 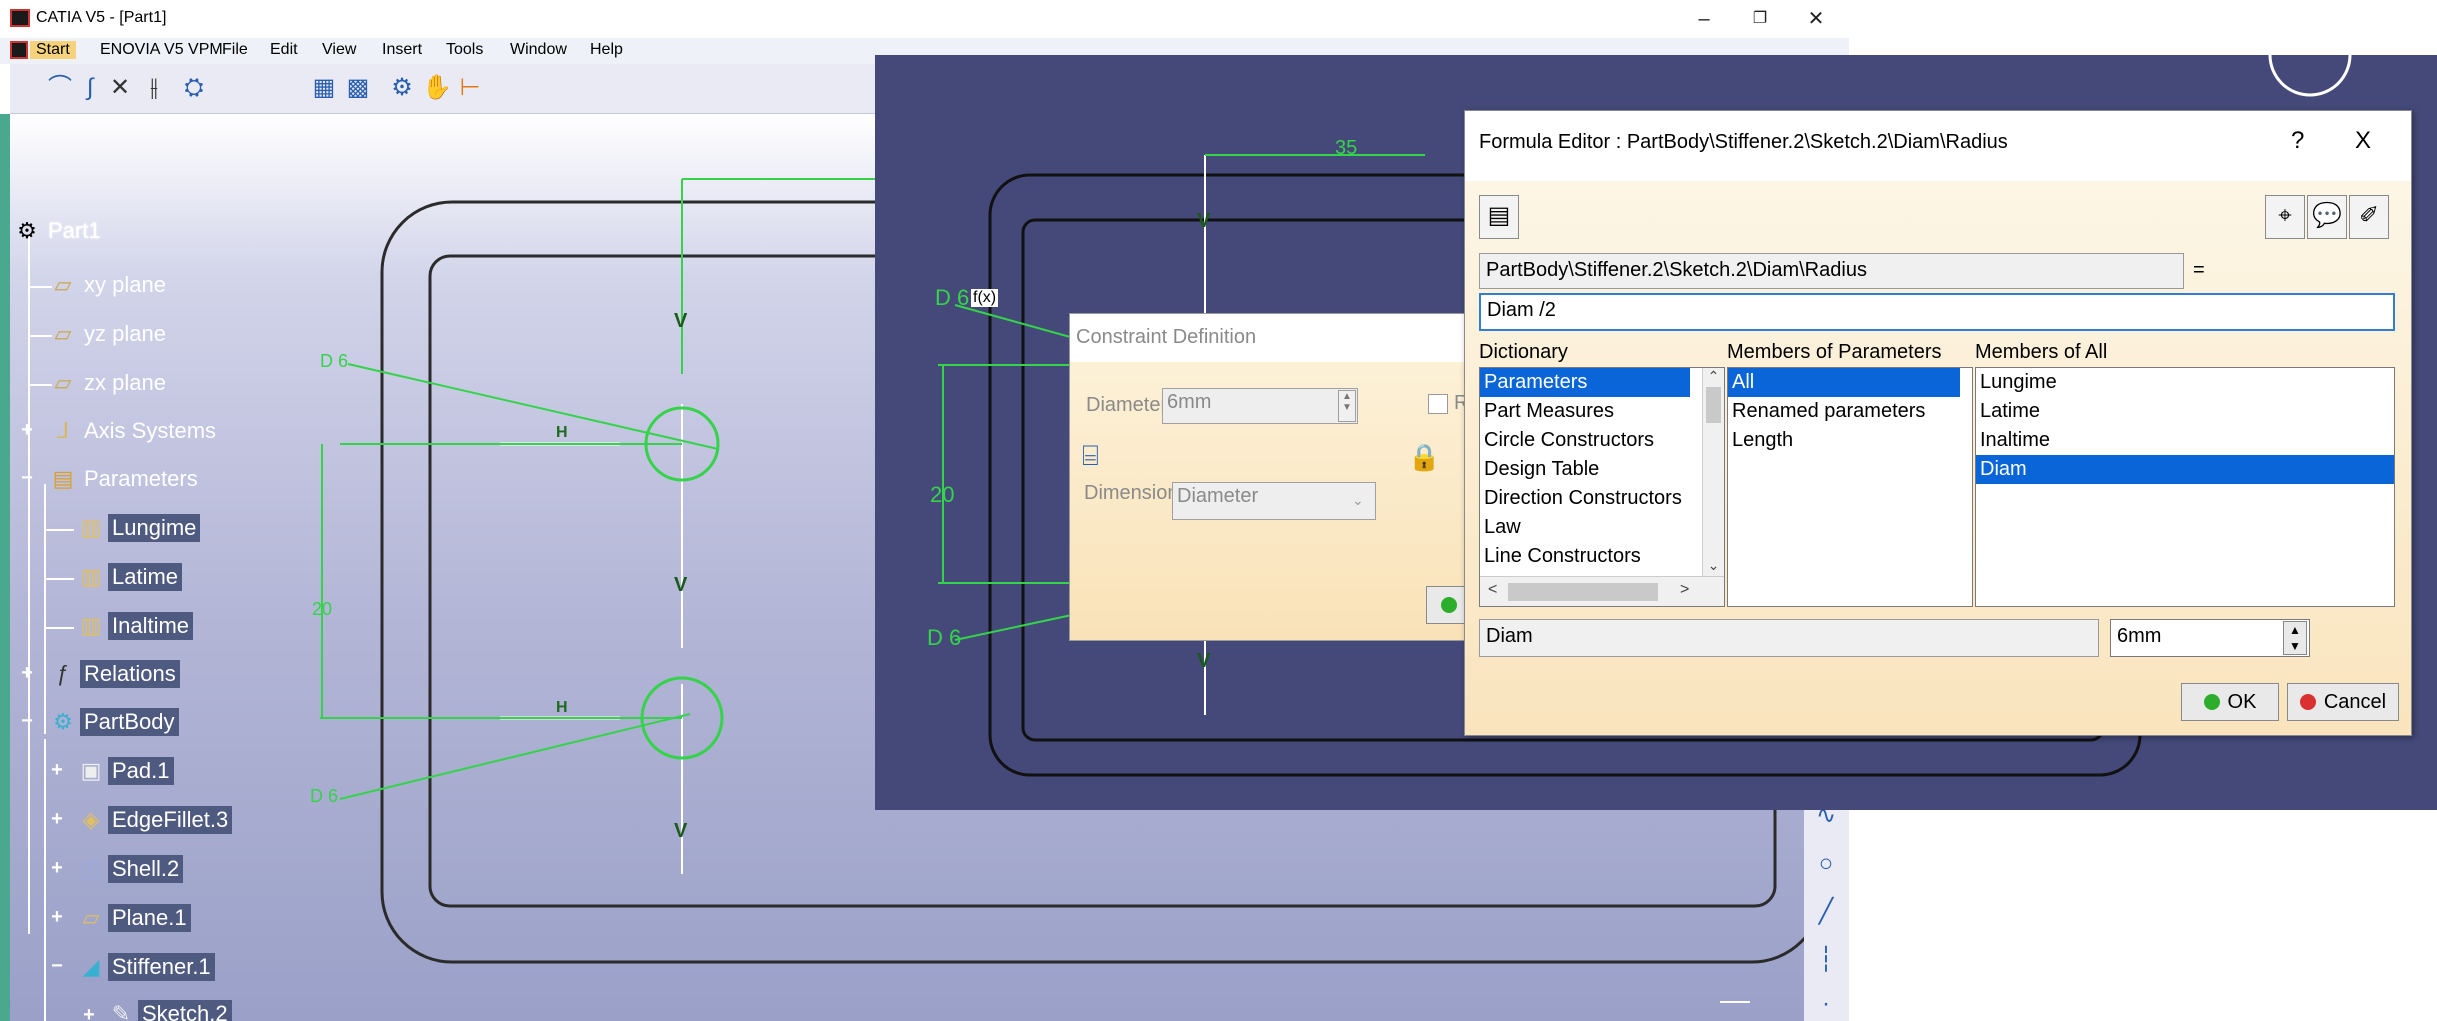 I want to click on dictionary-item-line-constructors: Line Constructors, so click(x=1602, y=556).